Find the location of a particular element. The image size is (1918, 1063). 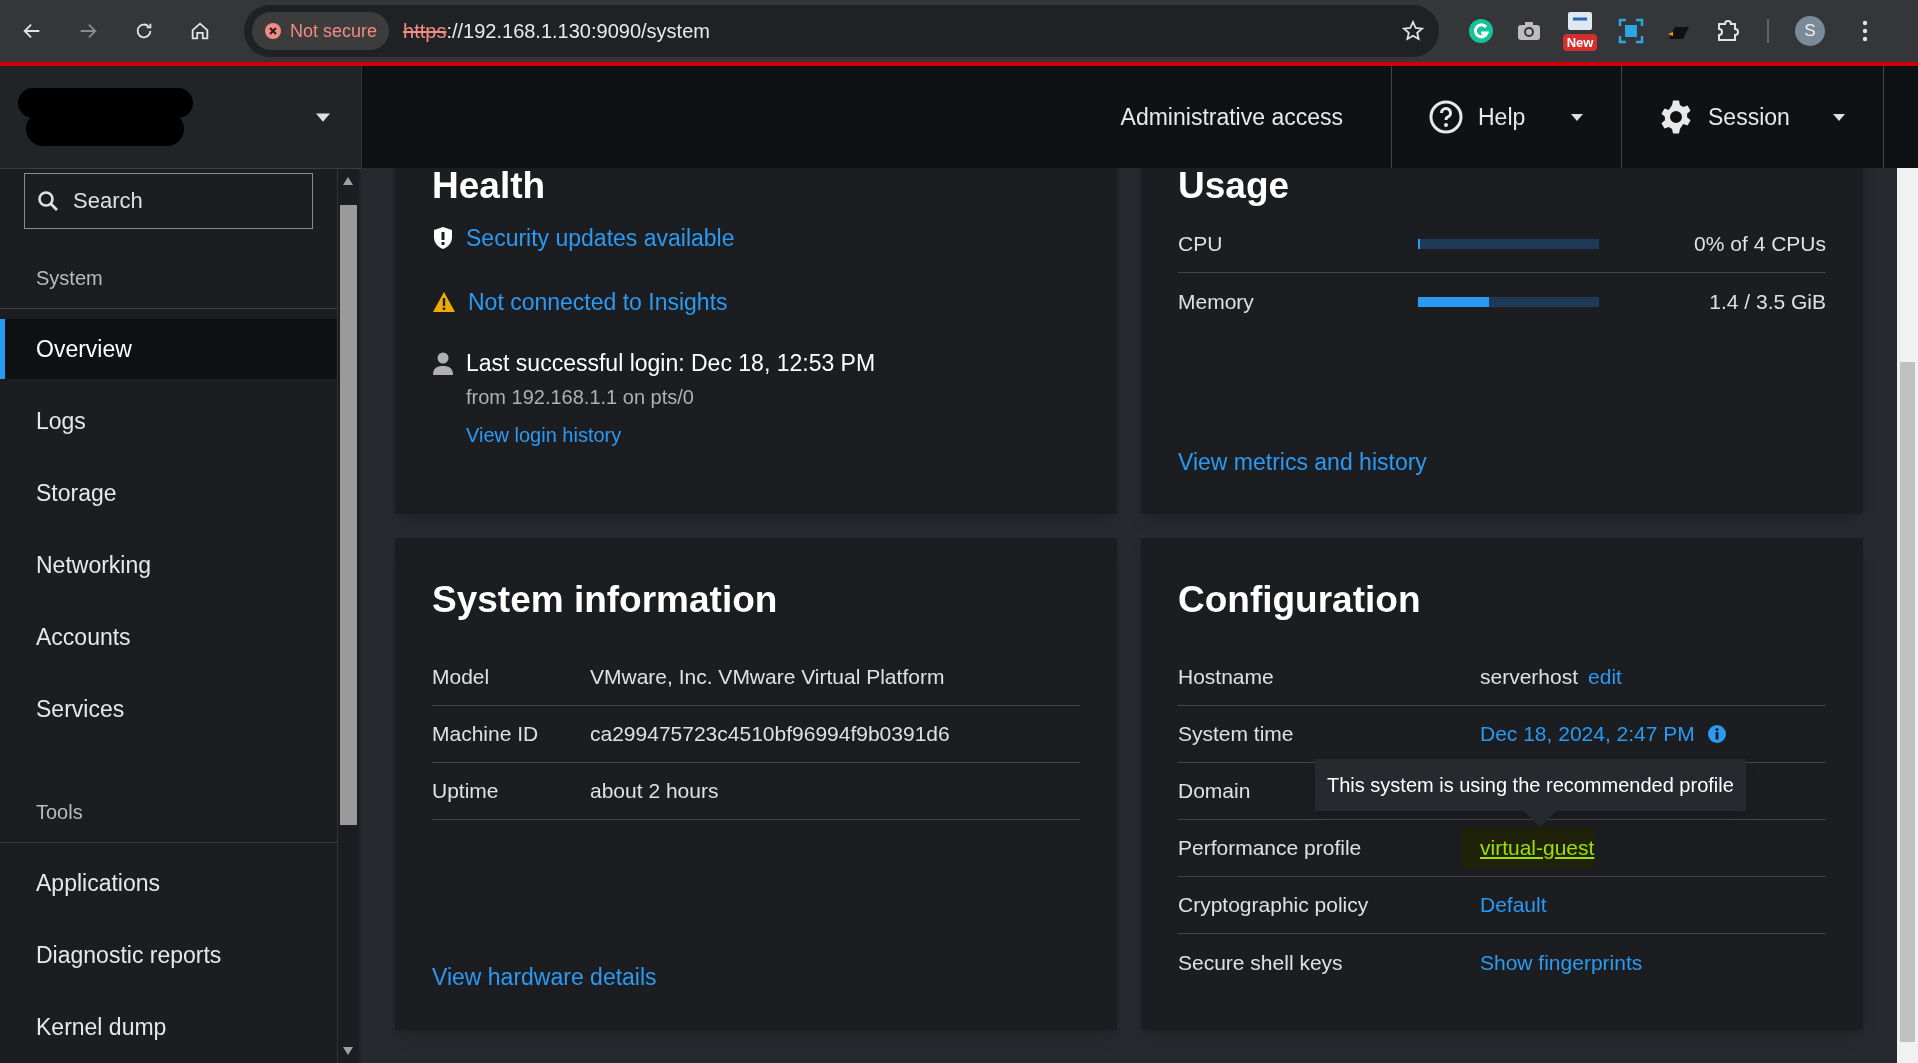

warning-icon is located at coordinates (444, 301).